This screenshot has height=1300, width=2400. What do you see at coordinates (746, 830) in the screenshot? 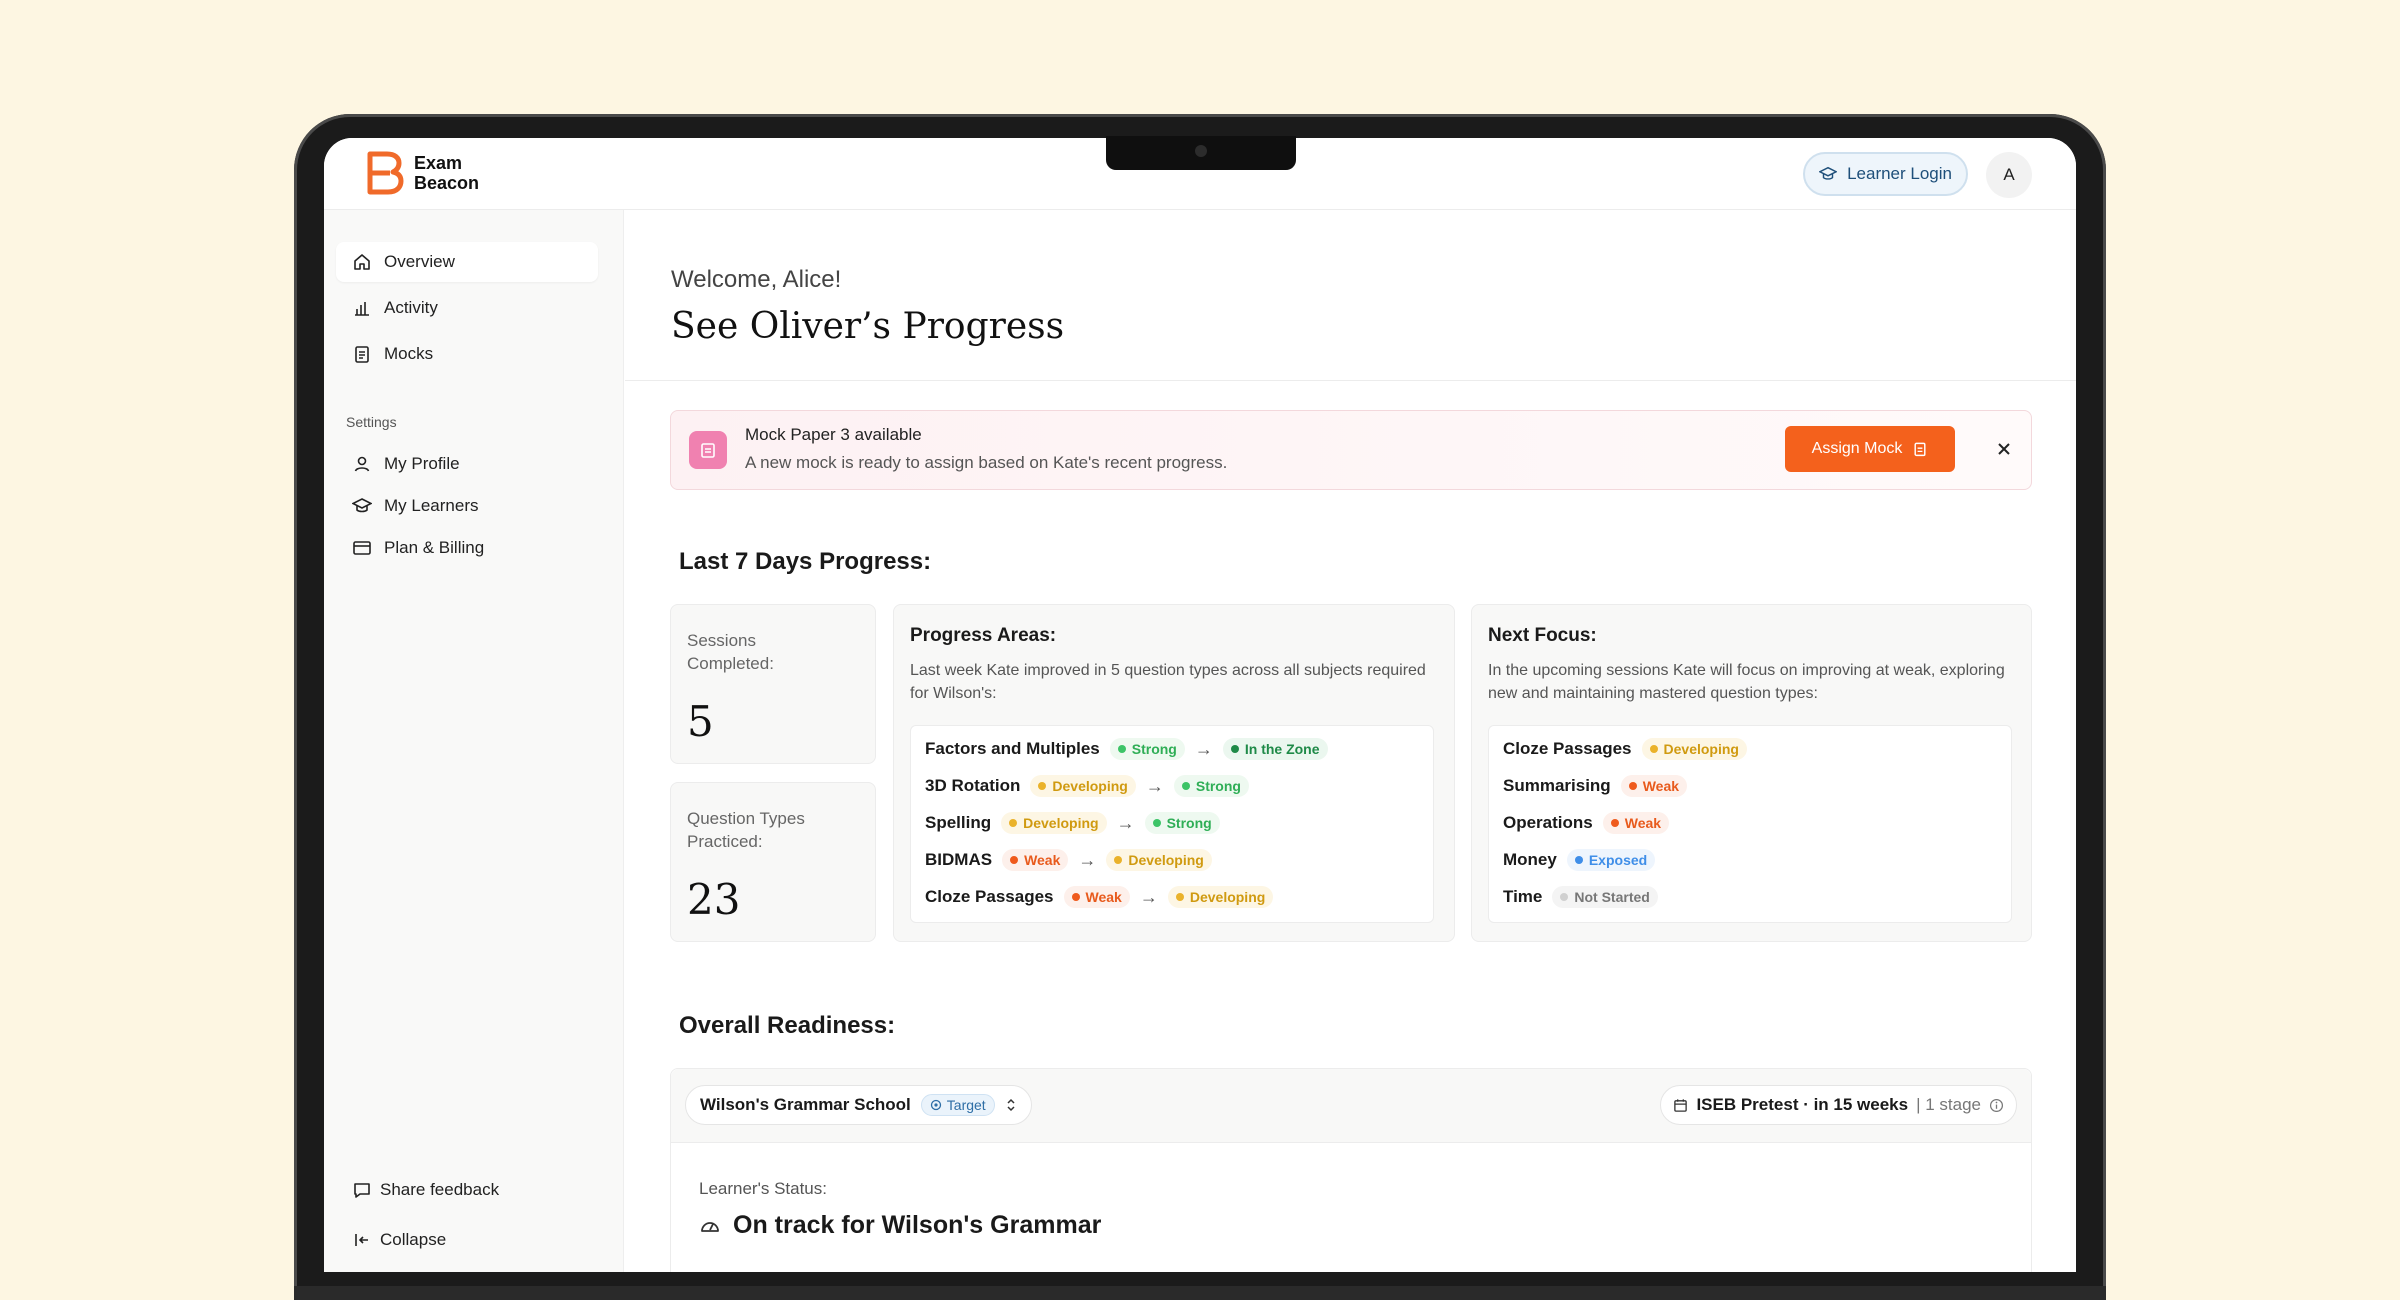
I see `question-types-label: Question Types Practiced:` at bounding box center [746, 830].